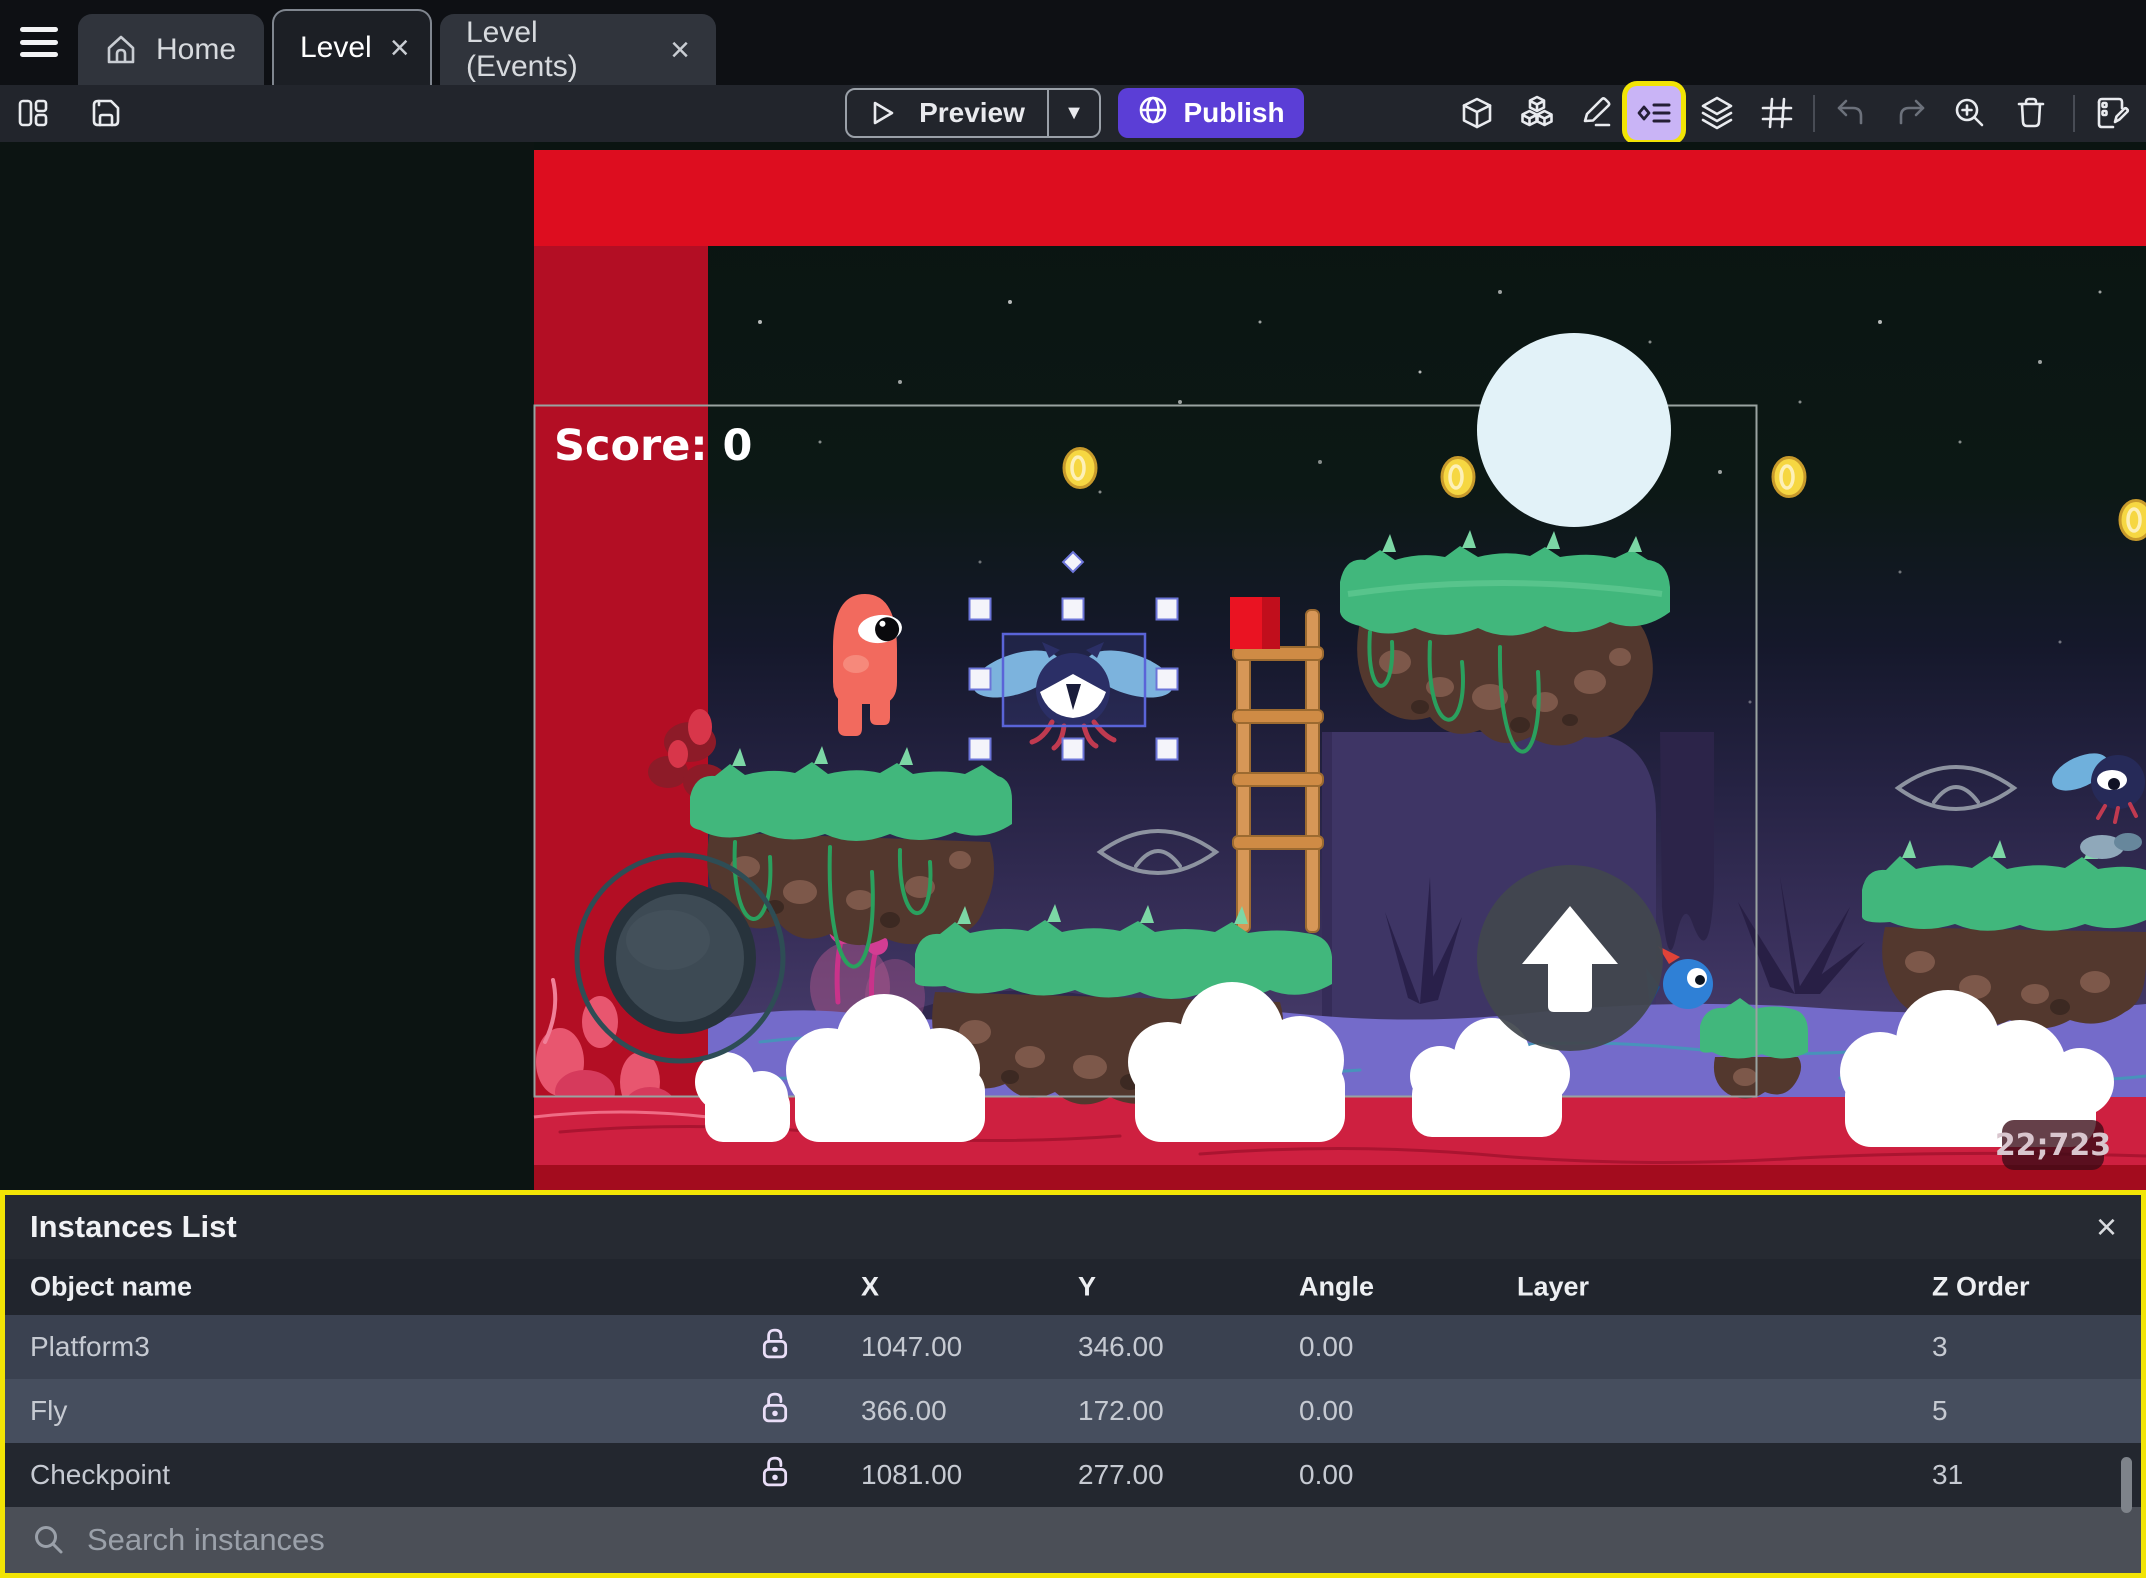 This screenshot has width=2146, height=1578. I want to click on coords-text: 22;723, so click(2053, 1145).